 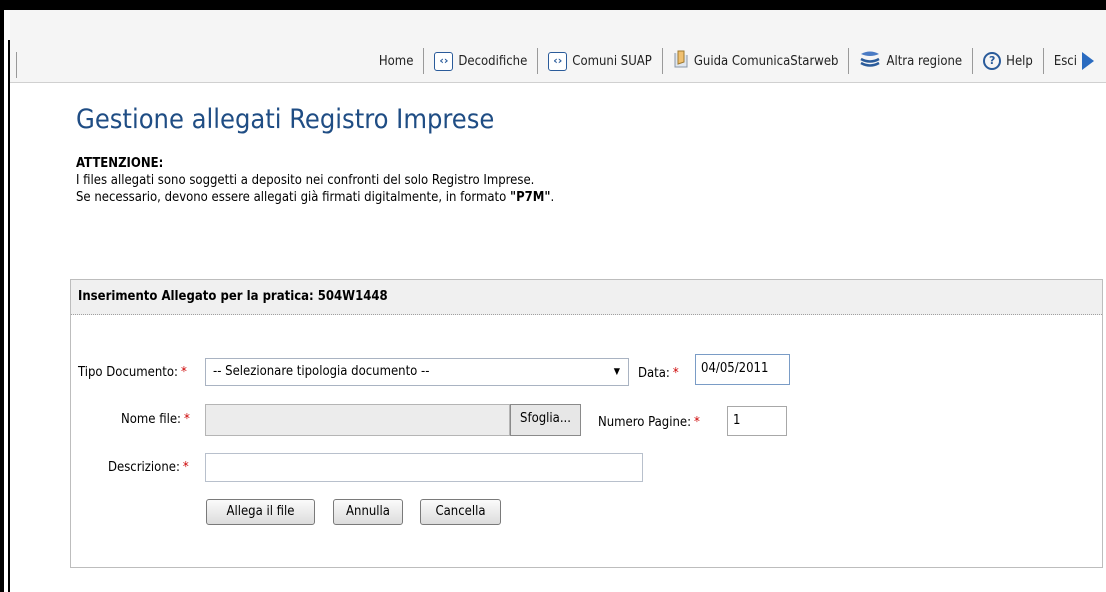 I want to click on nav-item-esci: Esci, so click(x=1075, y=61).